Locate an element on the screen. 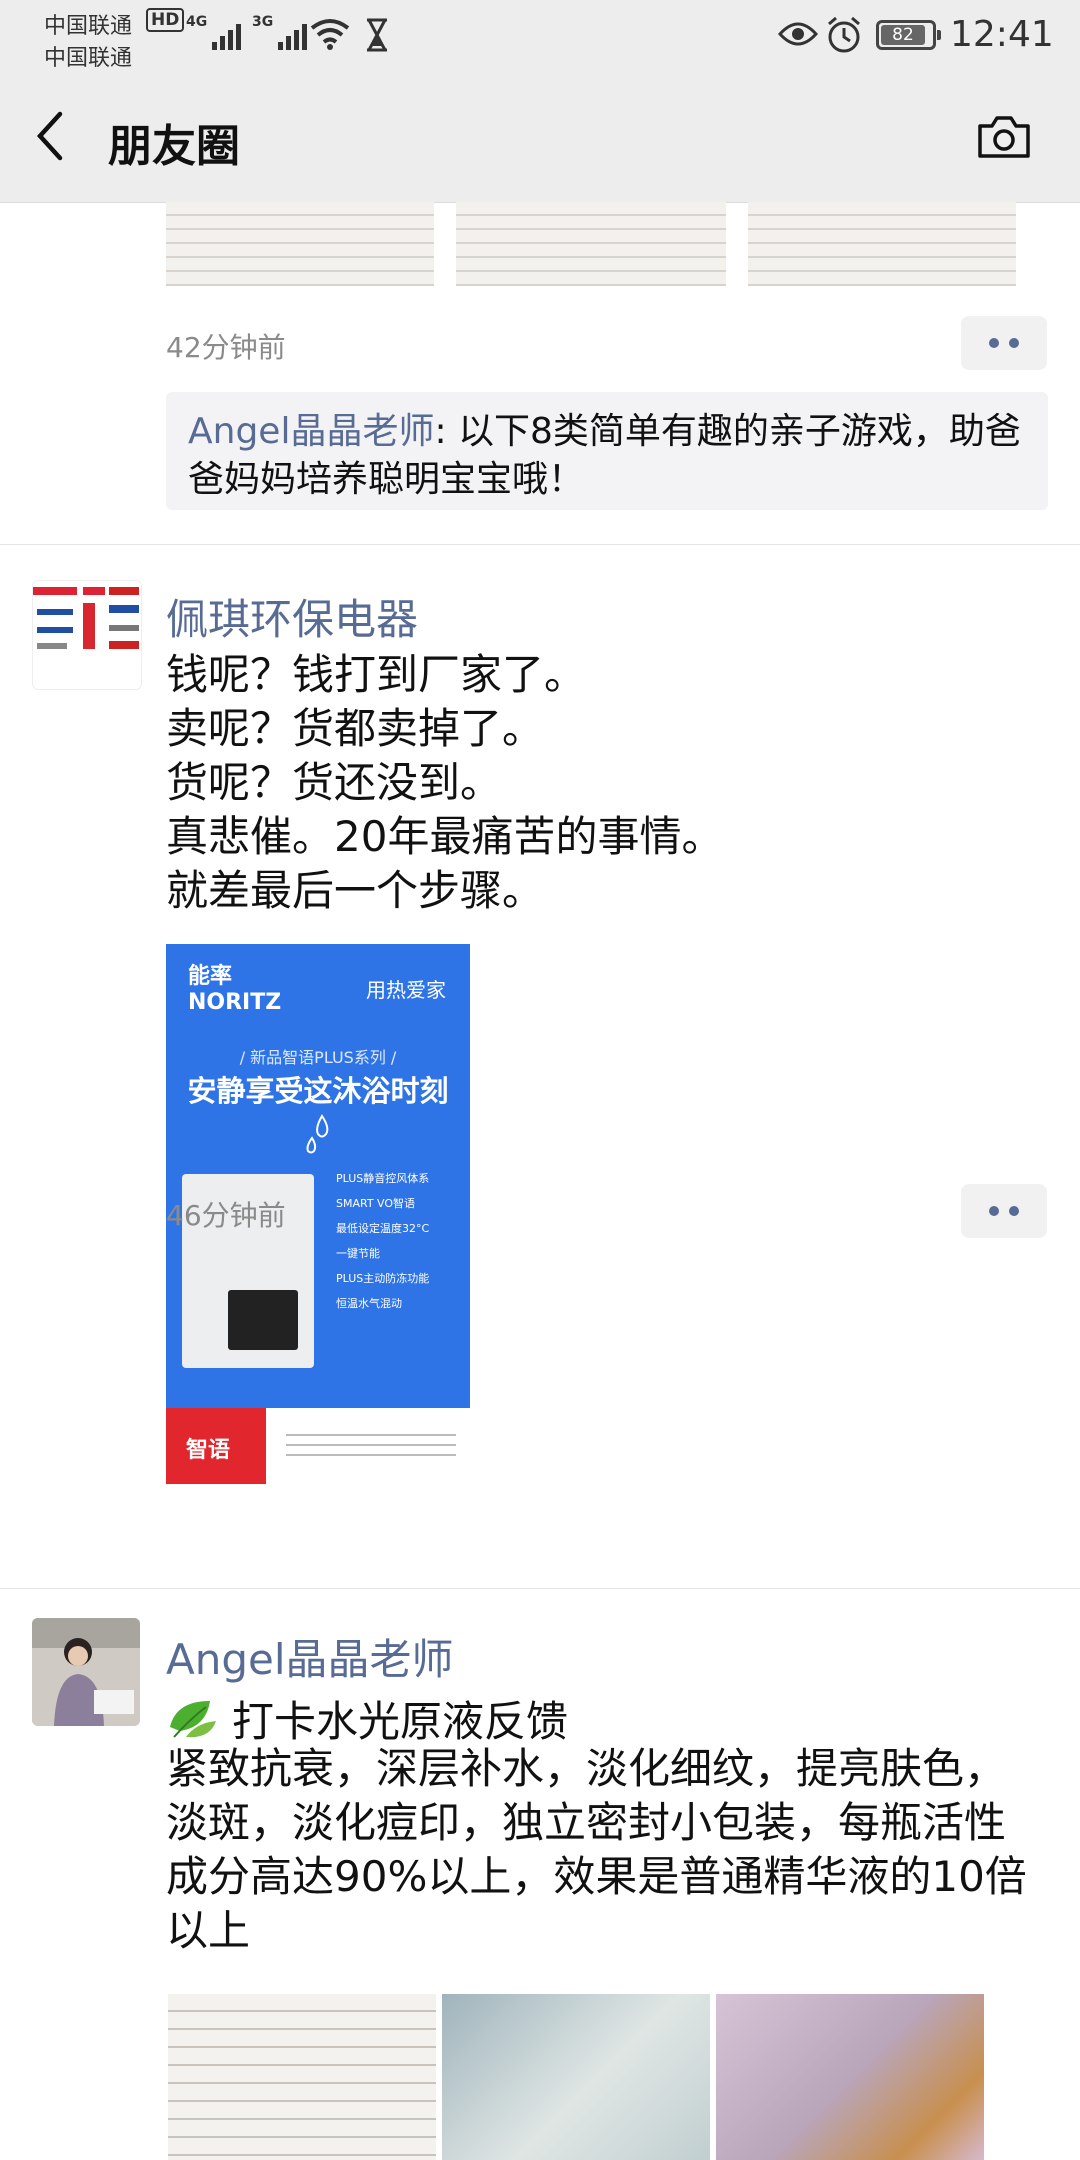  back-icon is located at coordinates (49, 136).